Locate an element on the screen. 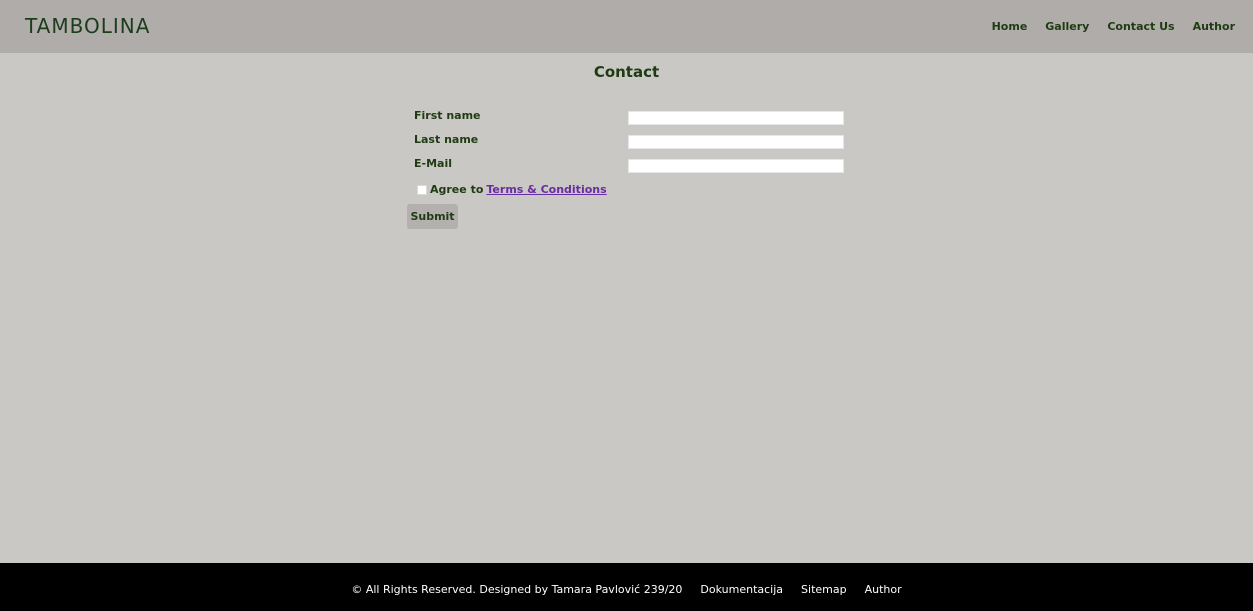 The width and height of the screenshot is (1253, 611). terms-conditions-link: Terms & Conditions is located at coordinates (546, 189).